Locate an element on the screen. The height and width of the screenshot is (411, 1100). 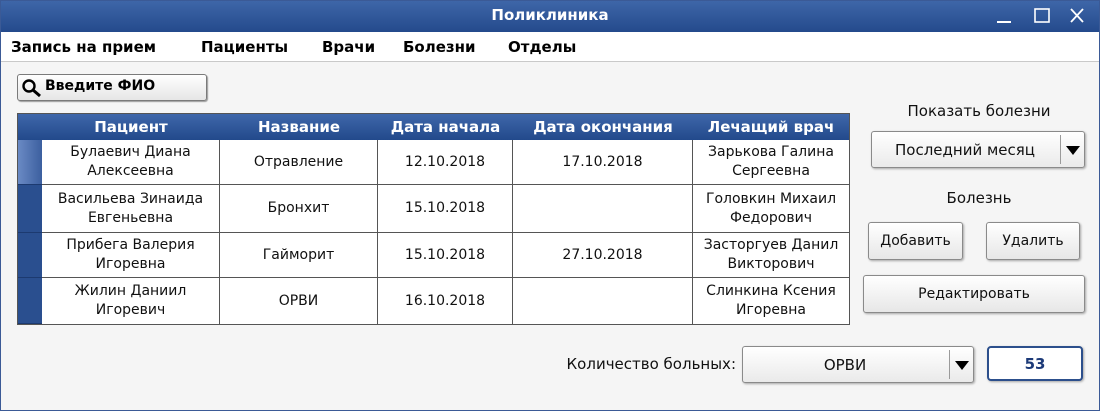
search-icon is located at coordinates (32, 88).